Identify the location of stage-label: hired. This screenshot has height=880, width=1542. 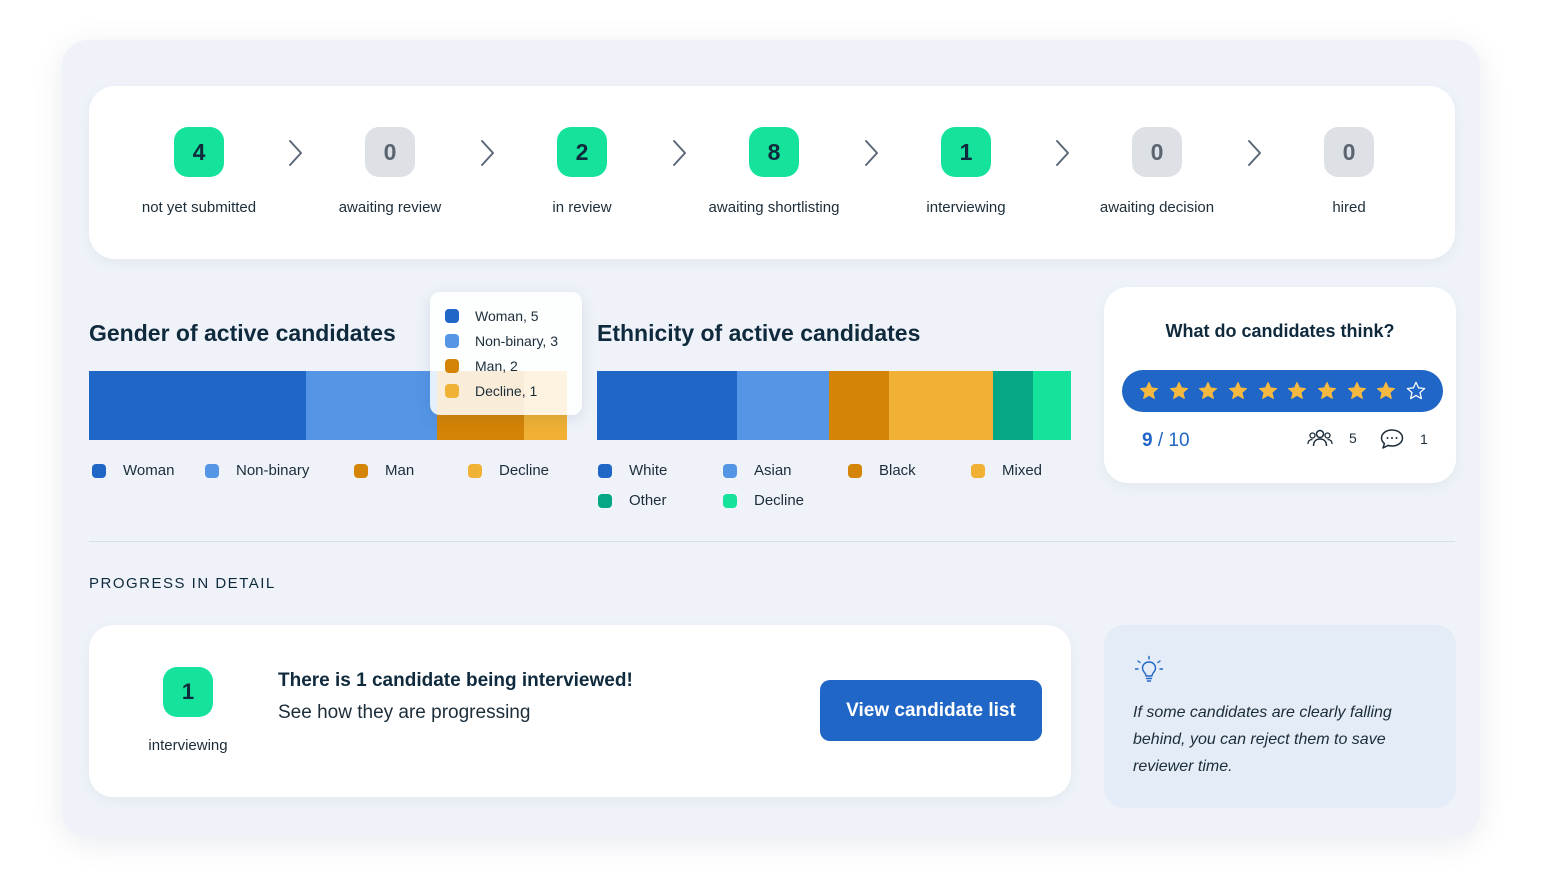
(1349, 207).